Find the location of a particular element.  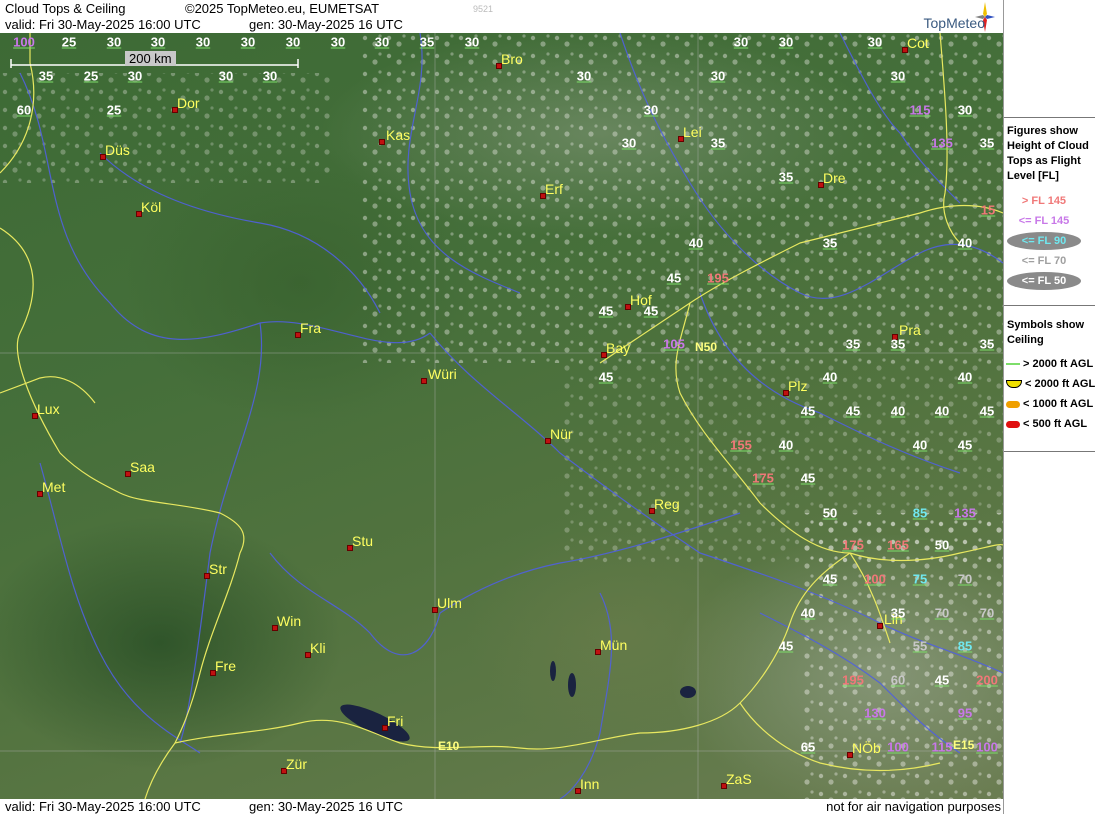

city-label: Bro is located at coordinates (512, 59).